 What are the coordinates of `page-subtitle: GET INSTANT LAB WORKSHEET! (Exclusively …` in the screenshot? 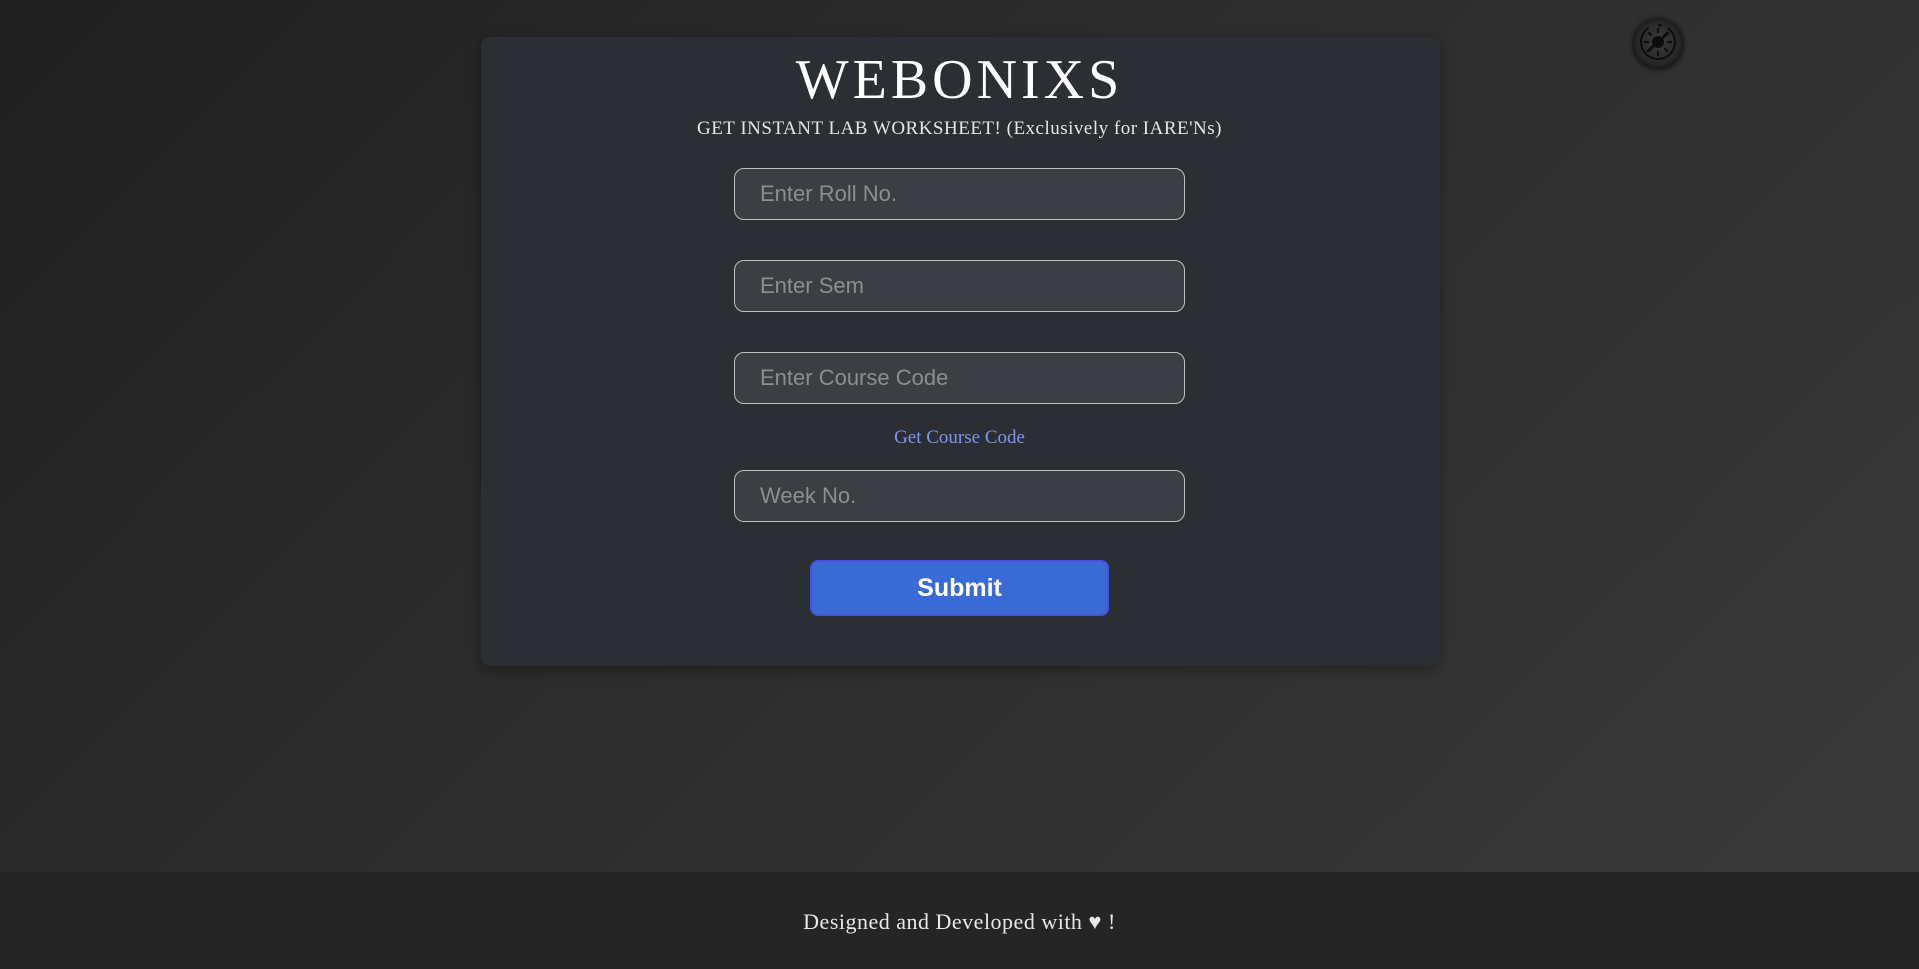 It's located at (959, 128).